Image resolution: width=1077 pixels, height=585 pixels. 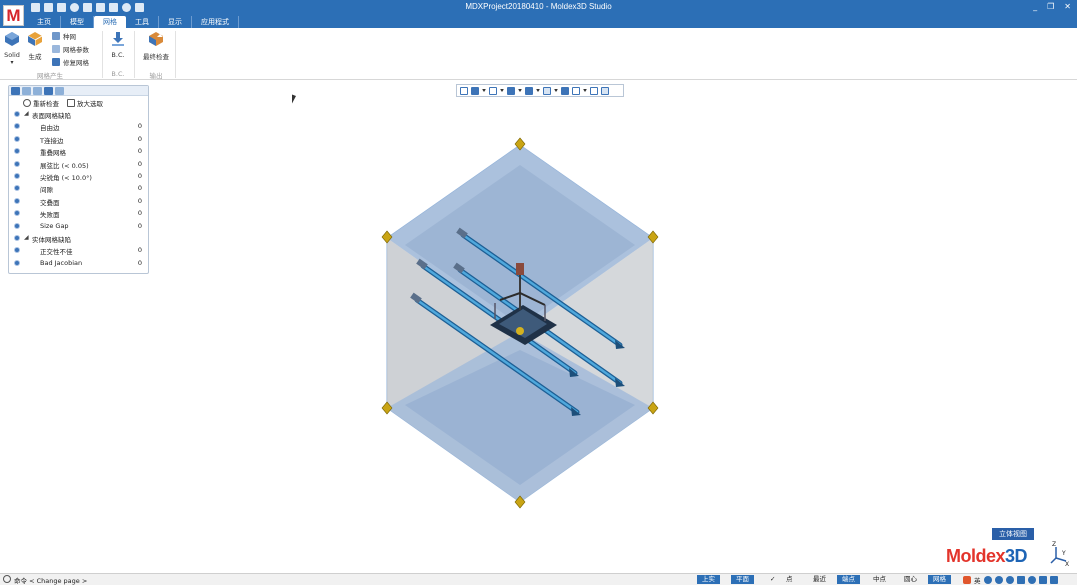 What do you see at coordinates (78, 238) in the screenshot?
I see `tree-group-row: ◢ 实体网格缺陷` at bounding box center [78, 238].